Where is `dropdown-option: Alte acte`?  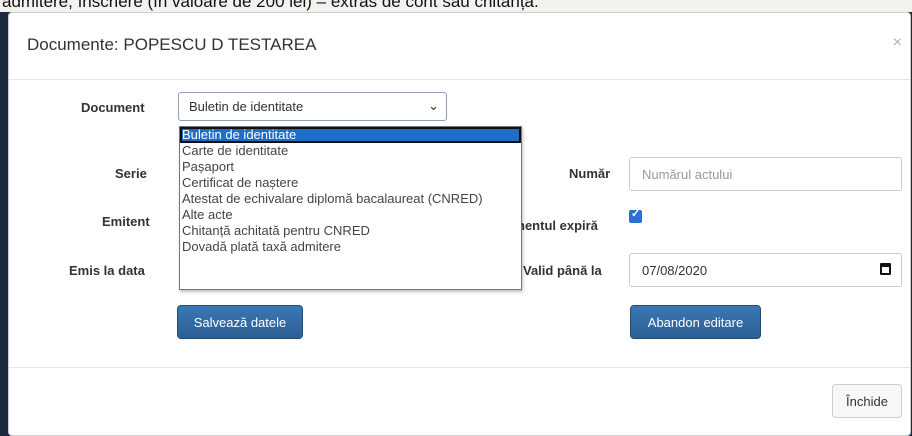
dropdown-option: Alte acte is located at coordinates (350, 215).